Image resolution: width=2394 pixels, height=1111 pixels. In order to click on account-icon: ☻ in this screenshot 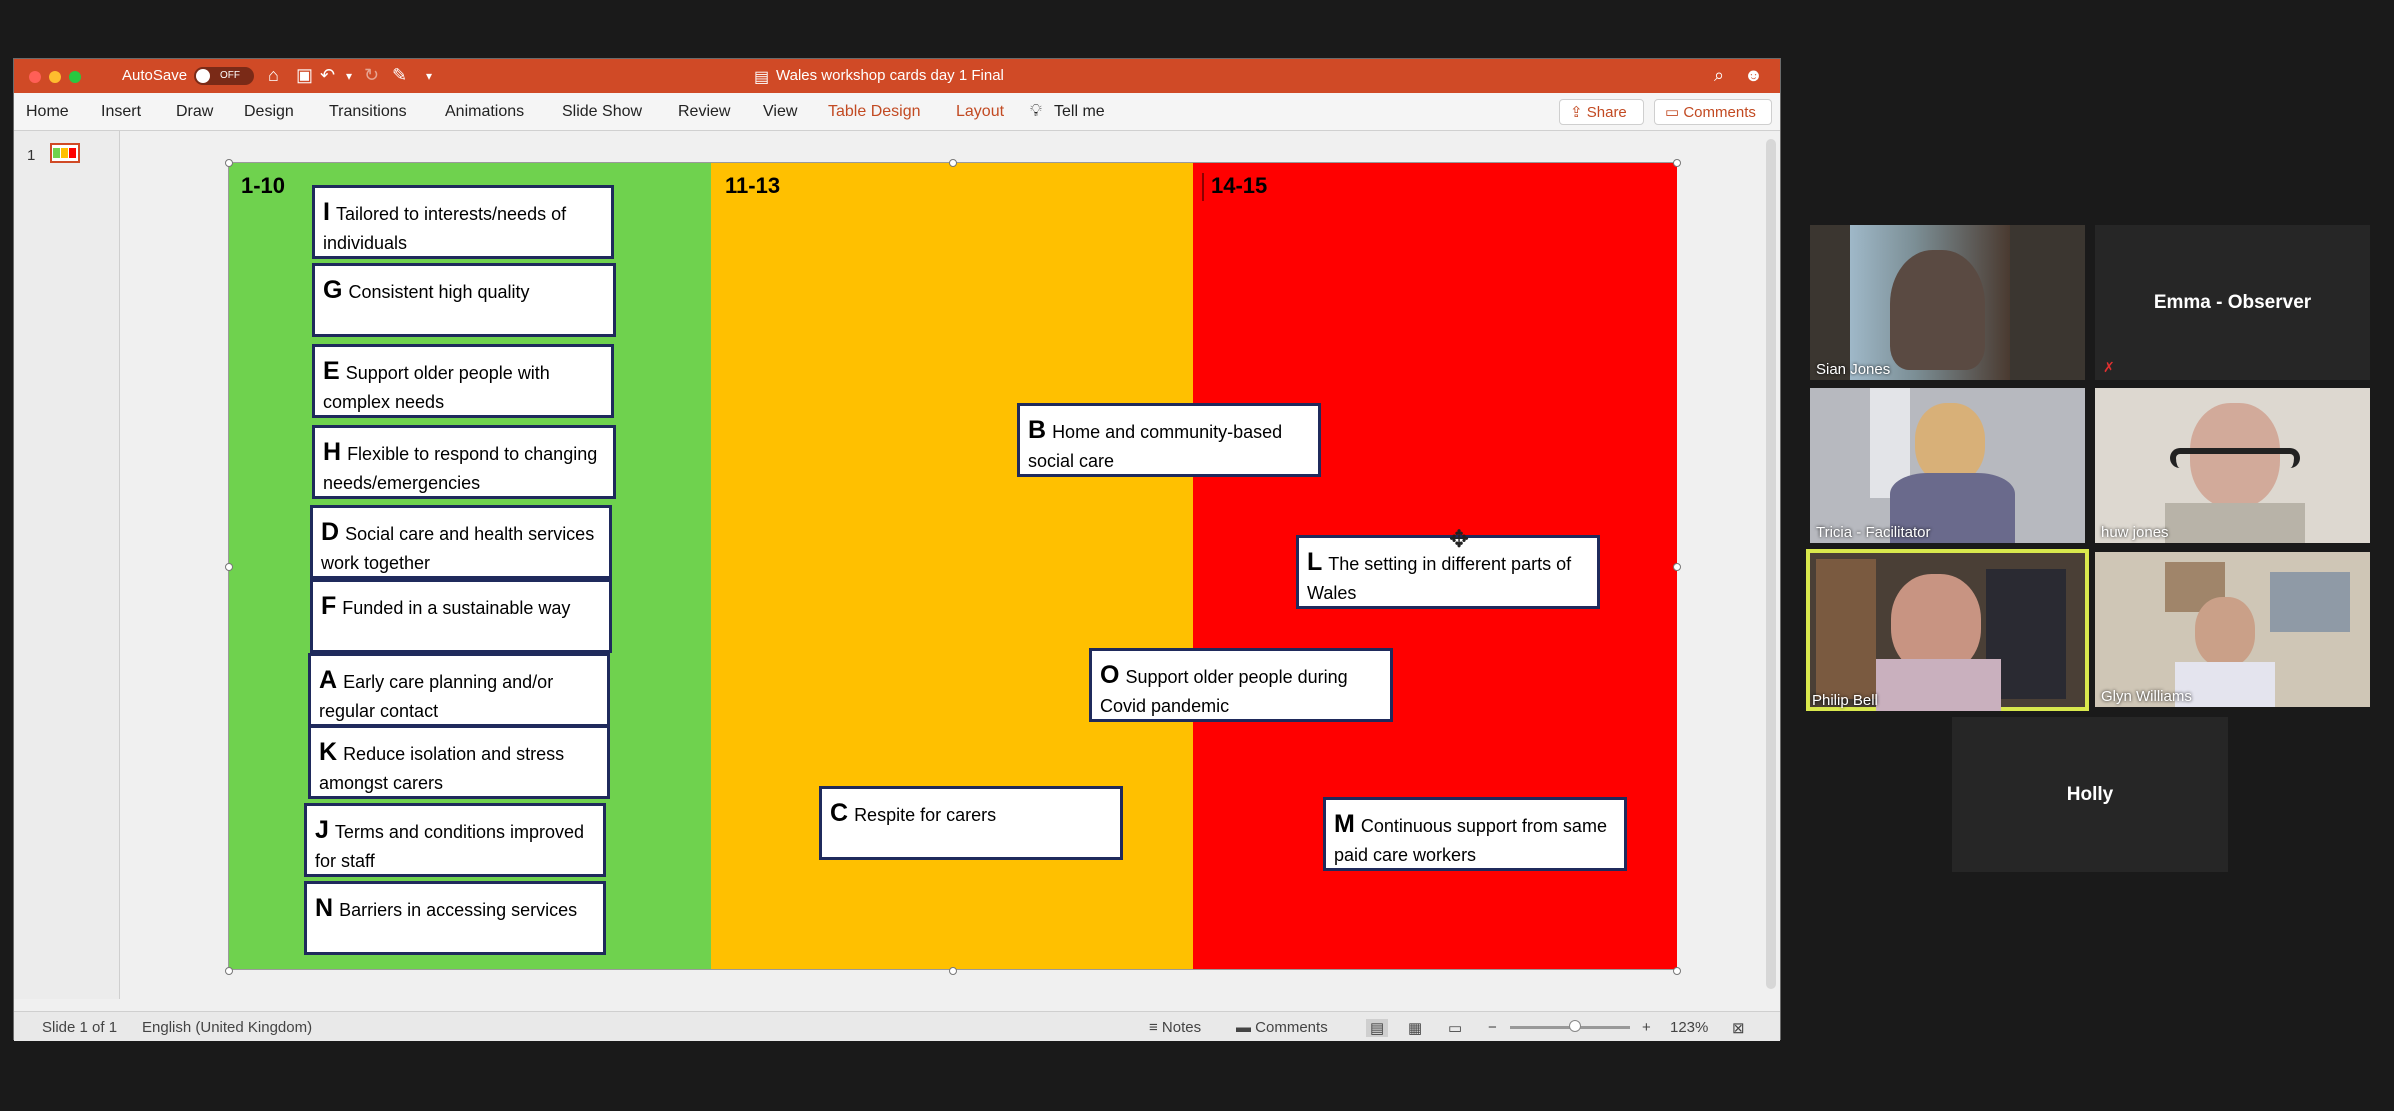, I will do `click(1753, 75)`.